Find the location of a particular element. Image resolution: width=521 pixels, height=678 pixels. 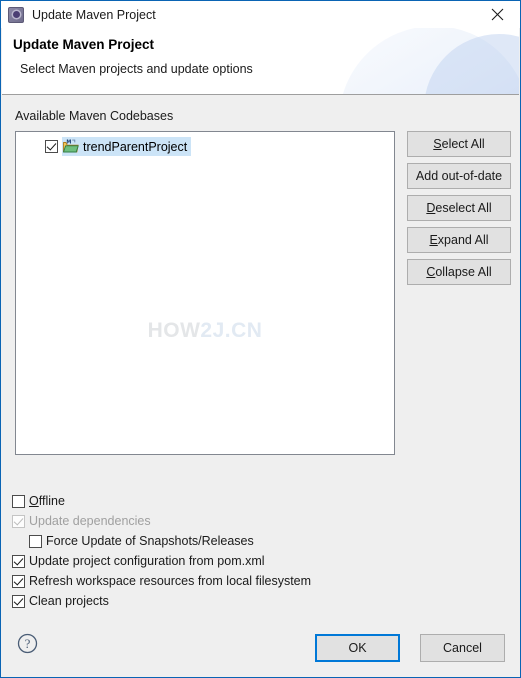

expand-all-button: Expand All is located at coordinates (459, 240).